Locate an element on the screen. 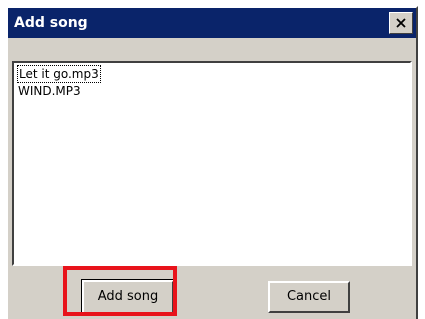 The height and width of the screenshot is (319, 425). list-item: WIND.MP3 is located at coordinates (49, 91).